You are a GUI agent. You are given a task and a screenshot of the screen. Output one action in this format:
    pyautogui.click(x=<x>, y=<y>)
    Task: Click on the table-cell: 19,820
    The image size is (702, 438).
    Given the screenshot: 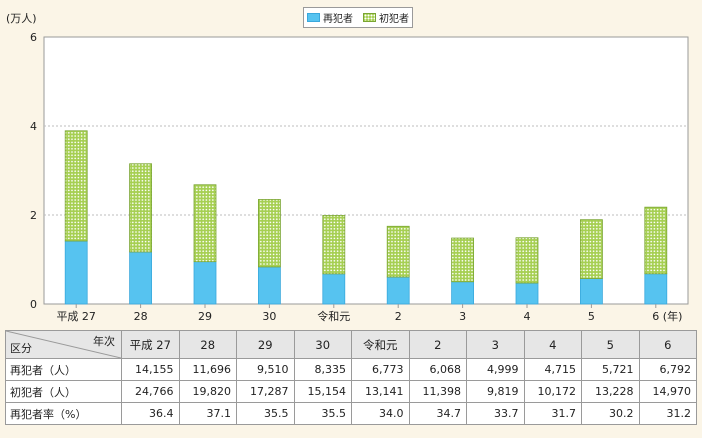 What is the action you would take?
    pyautogui.click(x=207, y=391)
    